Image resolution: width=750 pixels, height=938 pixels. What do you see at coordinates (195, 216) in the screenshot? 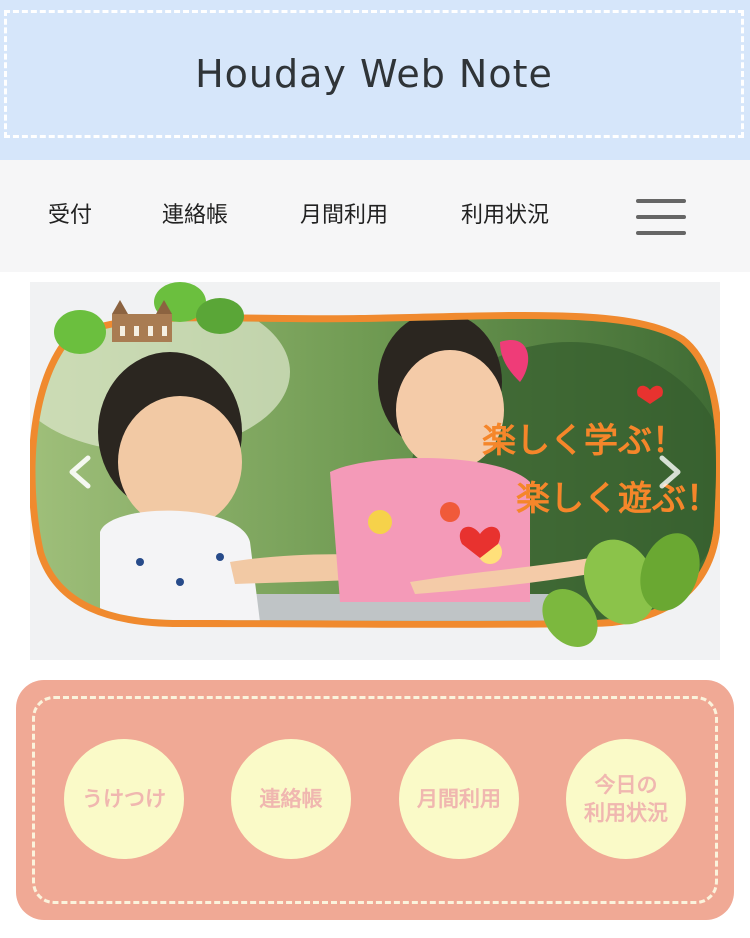
I see `nav-link-contact-book: 連絡帳` at bounding box center [195, 216].